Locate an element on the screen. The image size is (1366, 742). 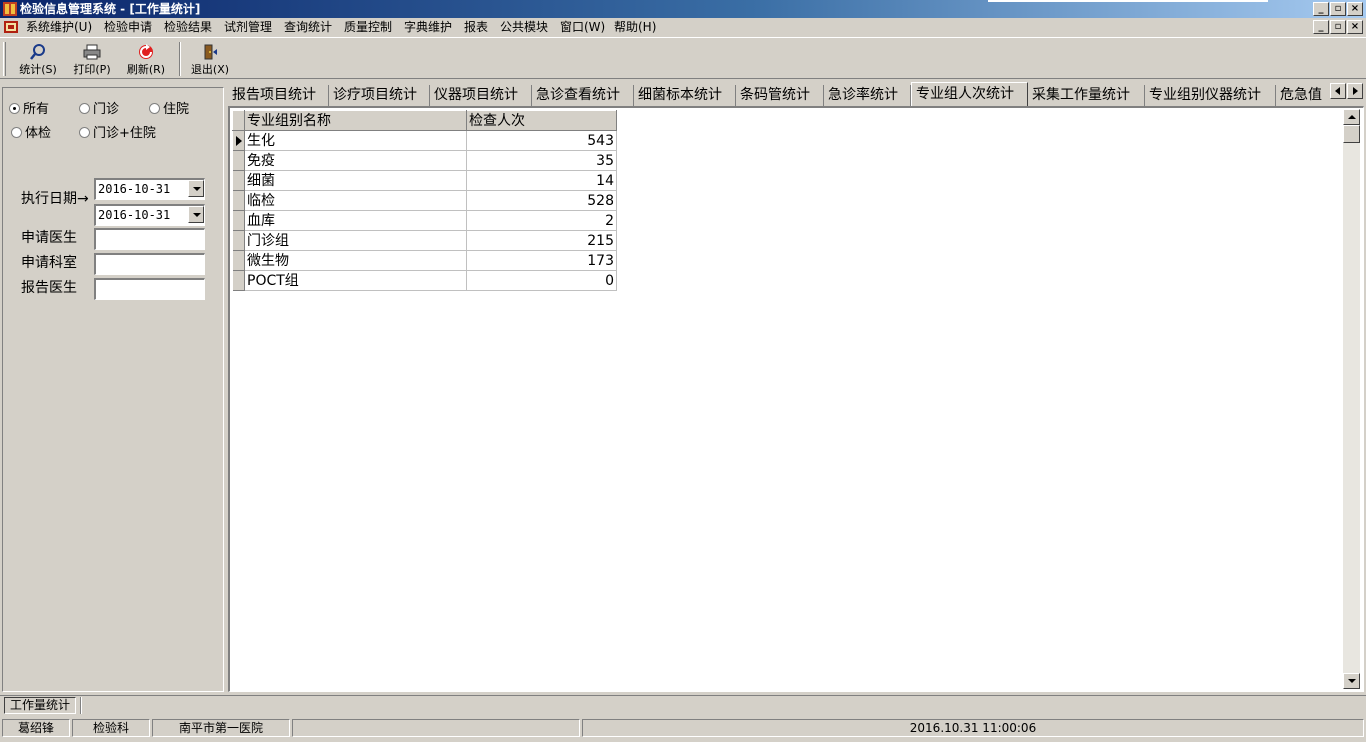
child-close-button: × is located at coordinates (1355, 27).